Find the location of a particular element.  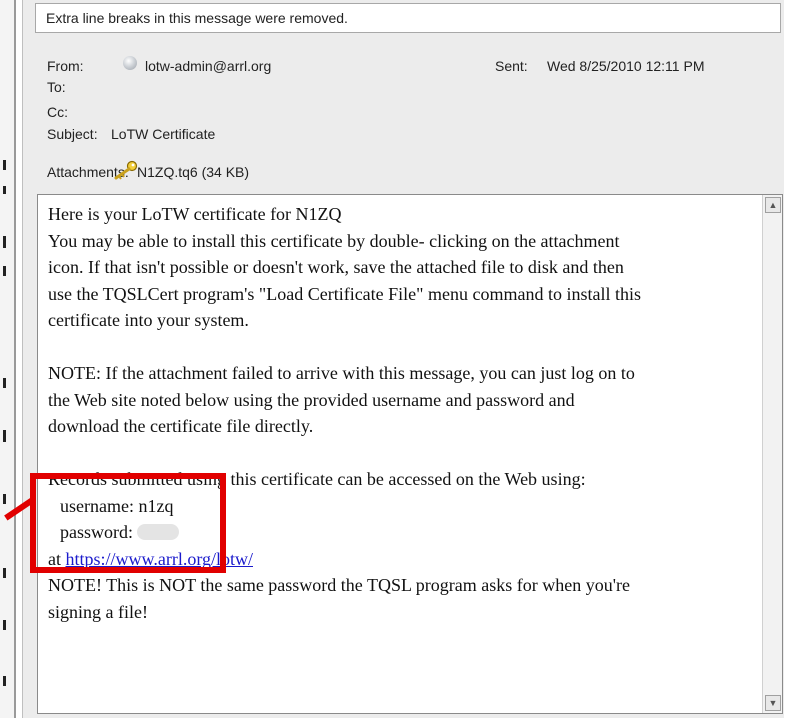

scroll-up-arrow-icon: ▲ is located at coordinates (773, 205).